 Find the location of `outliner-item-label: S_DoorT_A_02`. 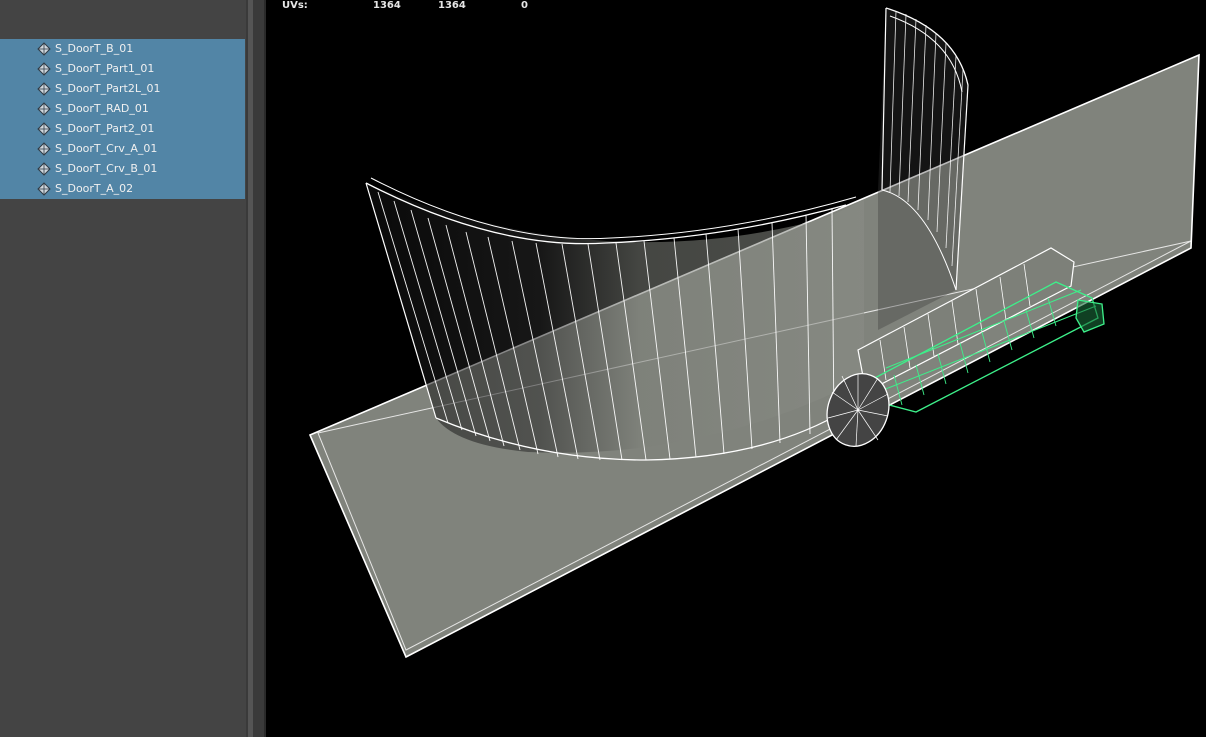

outliner-item-label: S_DoorT_A_02 is located at coordinates (94, 188).